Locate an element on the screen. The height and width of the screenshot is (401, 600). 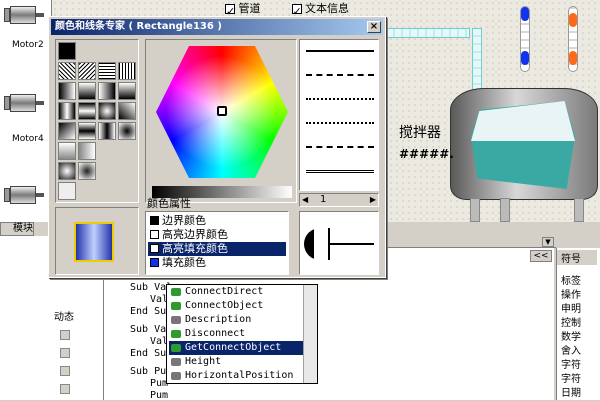
display-options: ✓ 管道 ✓ 文本信息 is located at coordinates (287, 9).